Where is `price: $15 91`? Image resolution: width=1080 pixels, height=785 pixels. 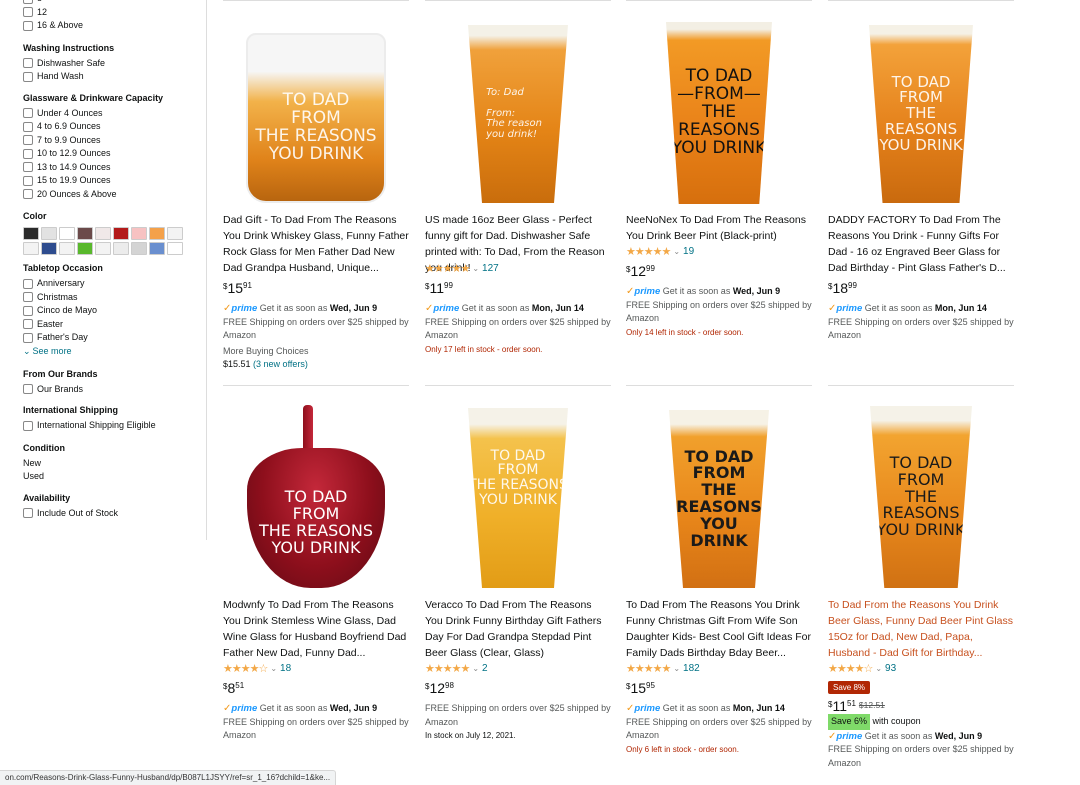
price: $15 91 is located at coordinates (316, 289).